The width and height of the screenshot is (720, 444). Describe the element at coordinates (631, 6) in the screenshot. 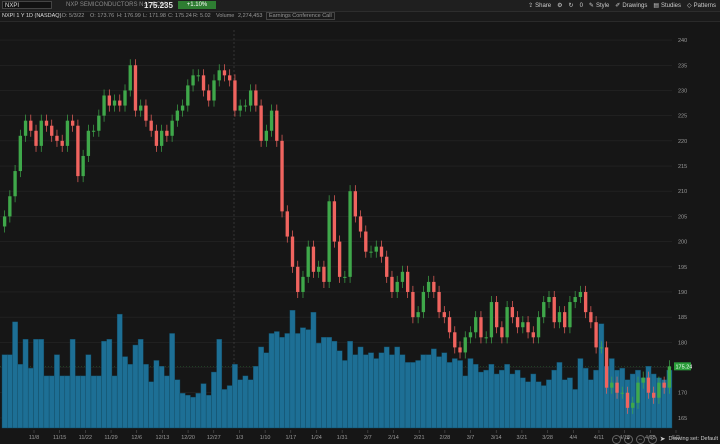

I see `drawings-button: ✐ Drawings` at that location.